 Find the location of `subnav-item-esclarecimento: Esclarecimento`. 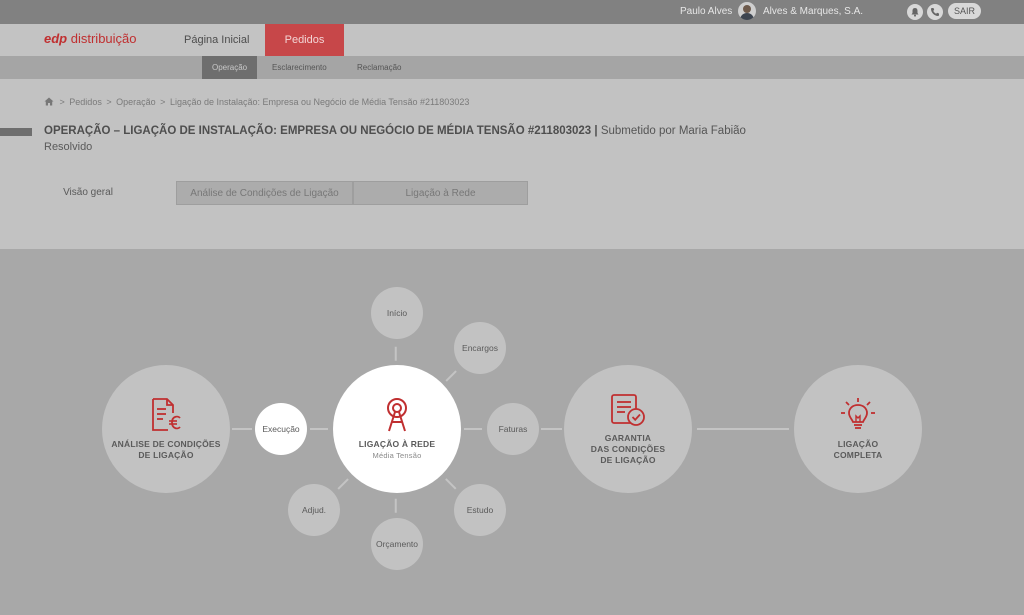

subnav-item-esclarecimento: Esclarecimento is located at coordinates (299, 67).